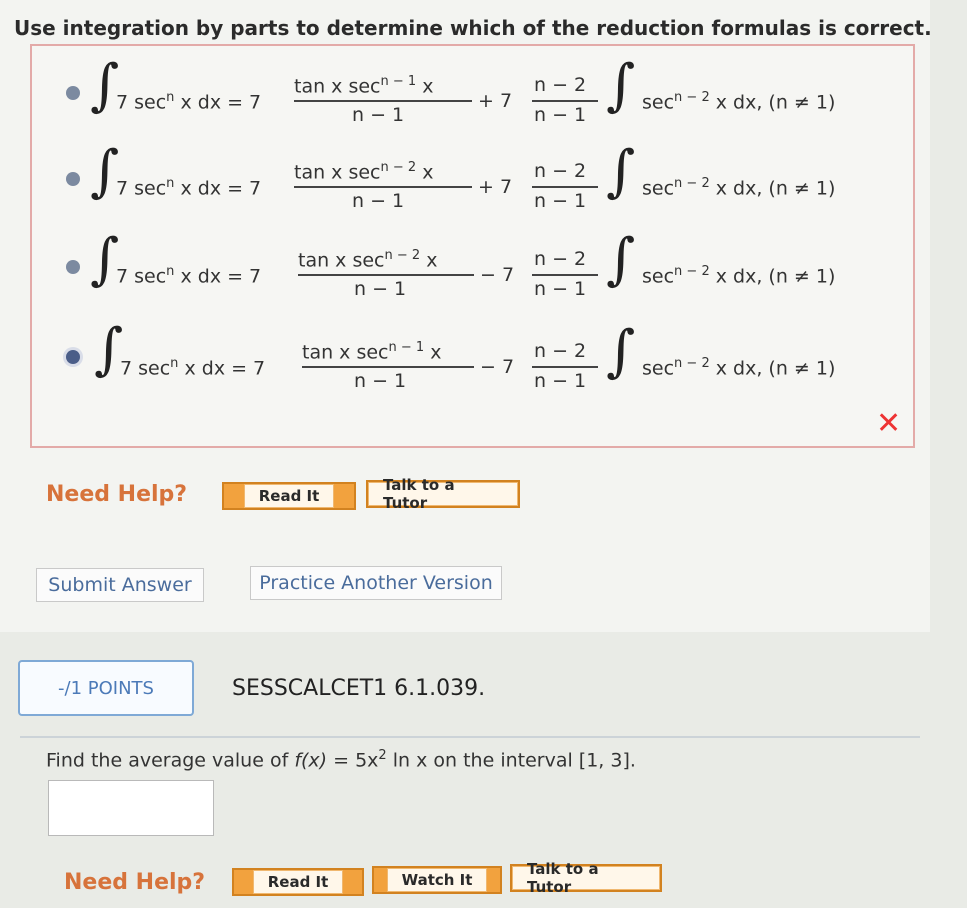 This screenshot has width=967, height=908. I want to click on watch-it-button: Watch It, so click(437, 880).